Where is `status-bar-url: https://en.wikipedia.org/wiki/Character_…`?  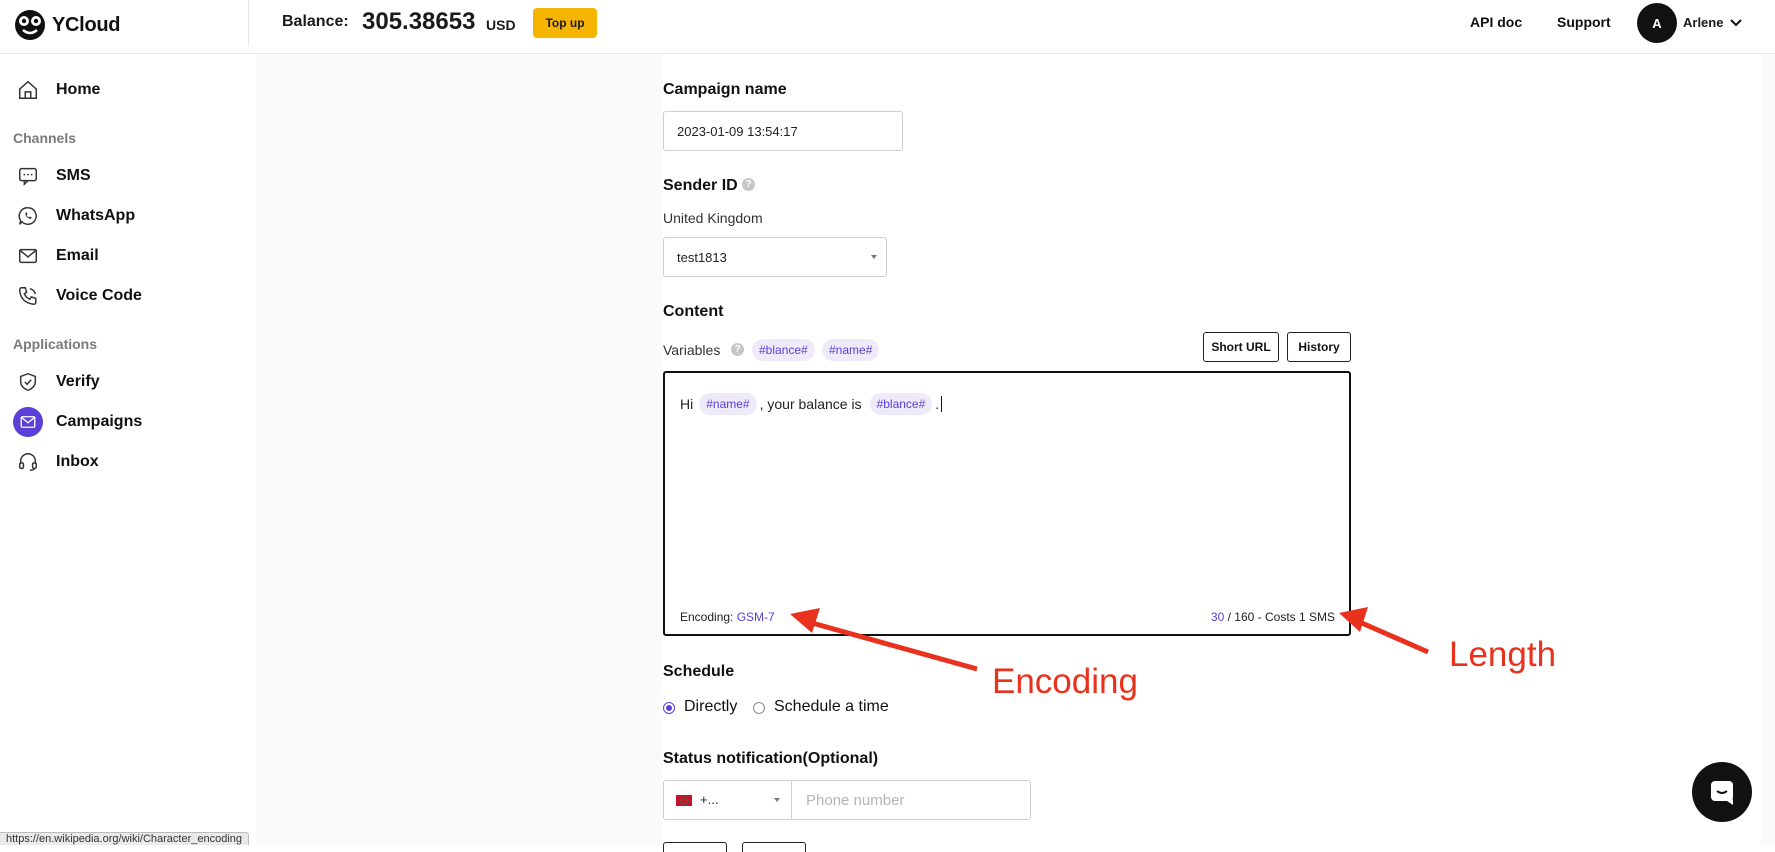
status-bar-url: https://en.wikipedia.org/wiki/Character_… is located at coordinates (125, 838).